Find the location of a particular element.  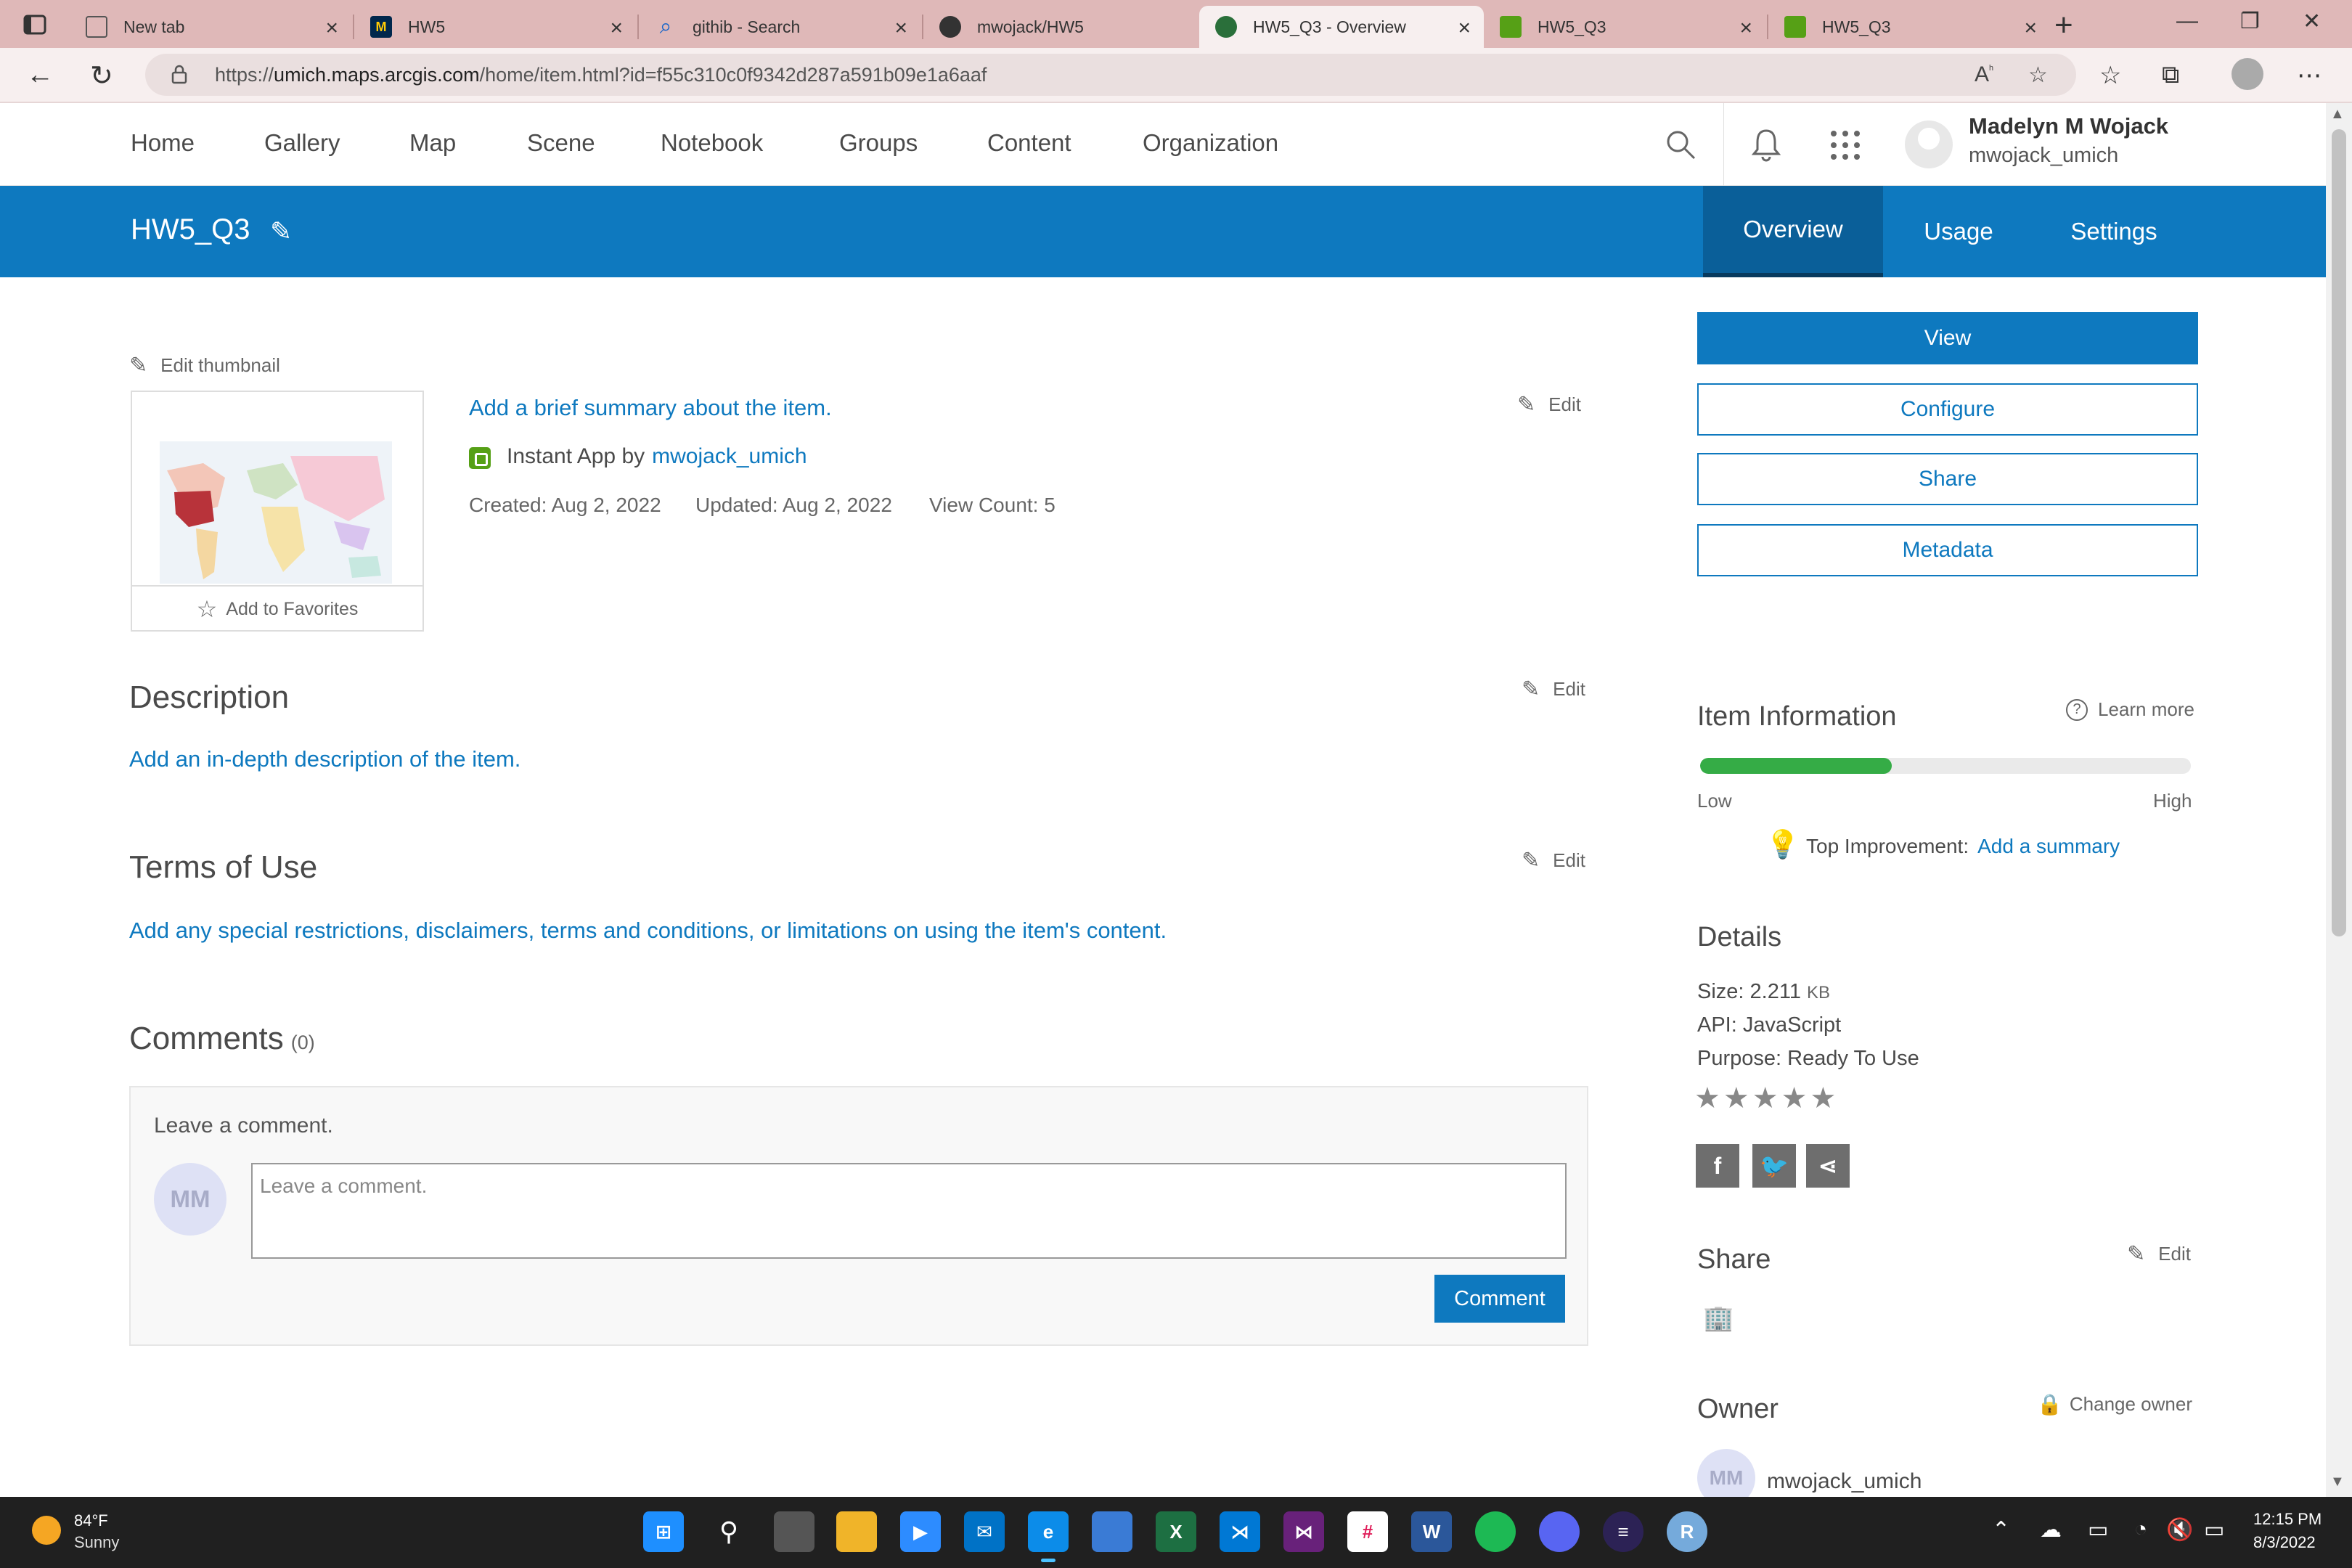

search-icon: ⚲ is located at coordinates (729, 1532).